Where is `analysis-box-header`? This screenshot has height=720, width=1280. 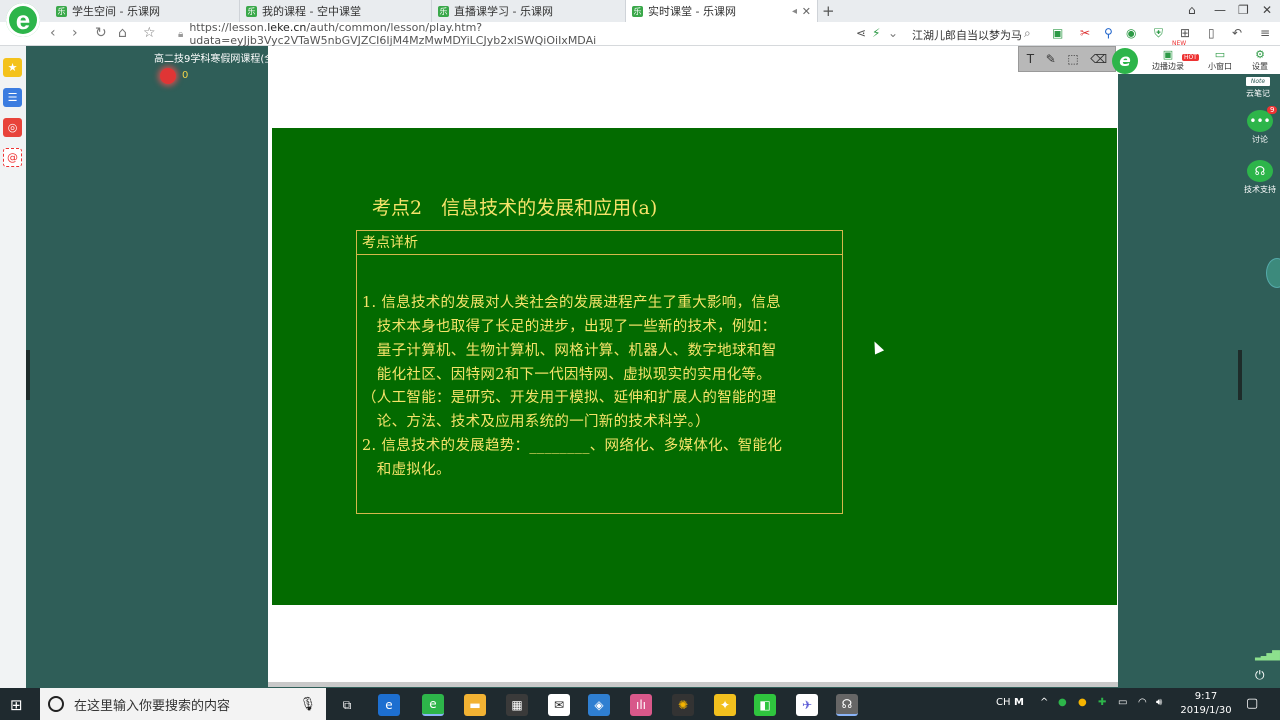 analysis-box-header is located at coordinates (599, 242).